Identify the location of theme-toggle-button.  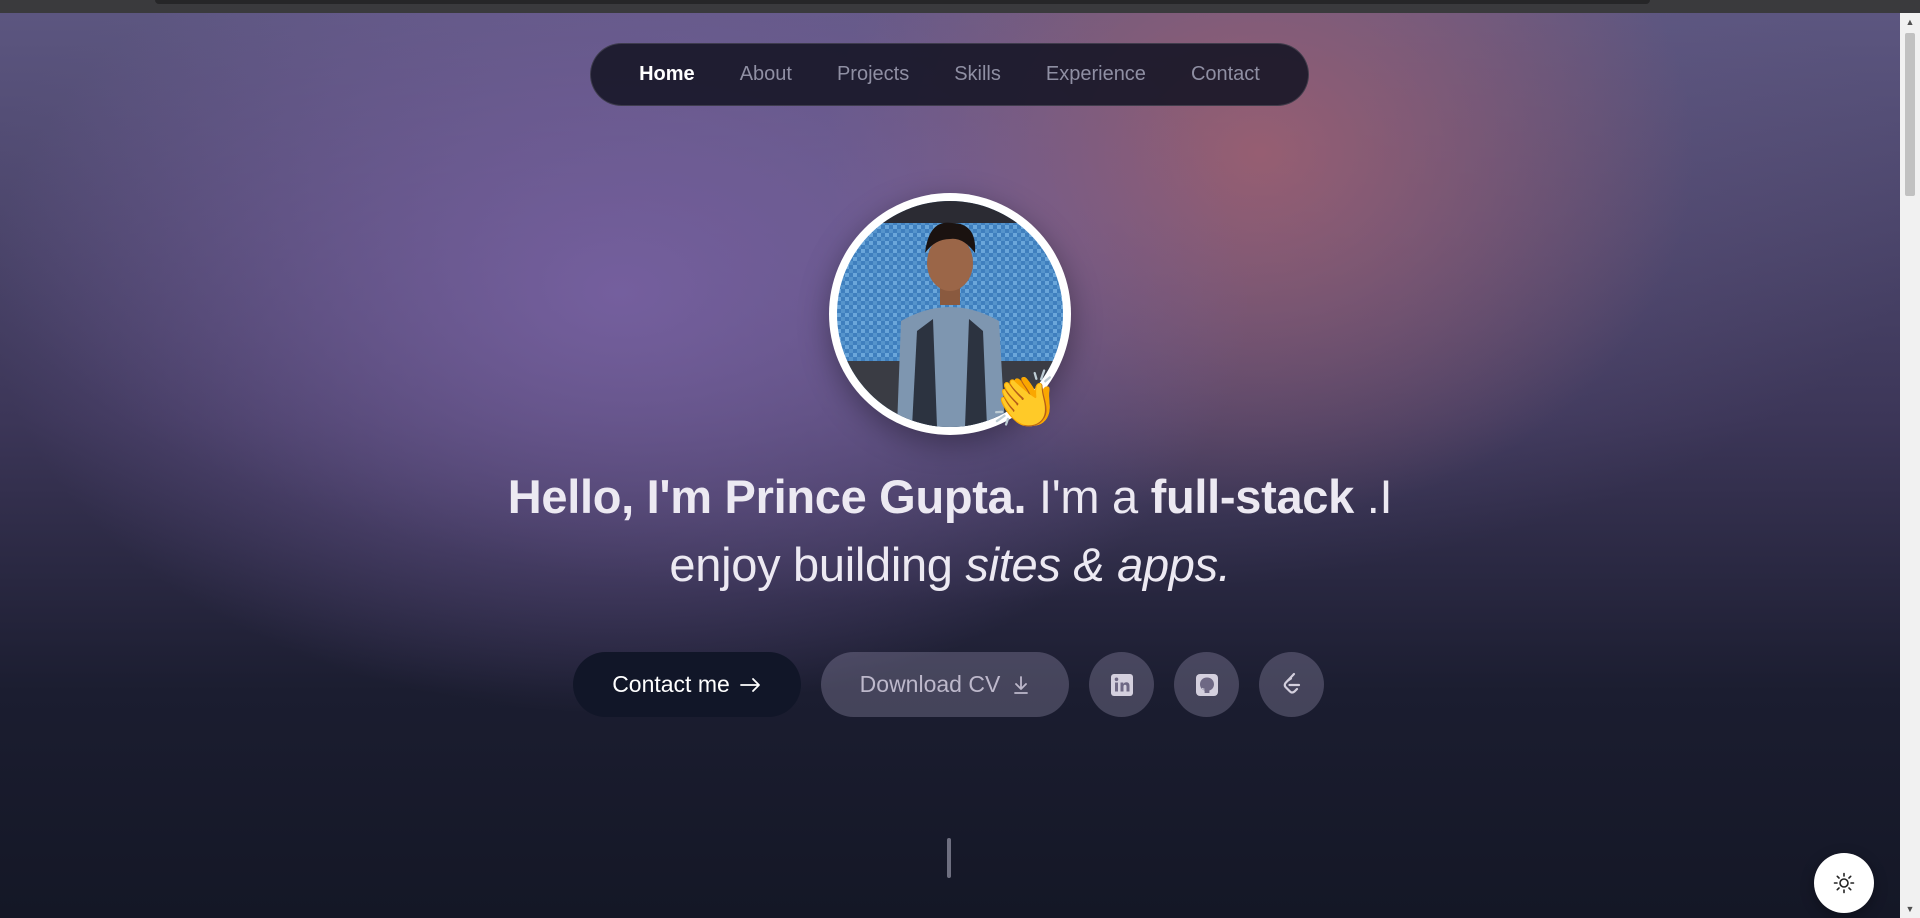
(1844, 883).